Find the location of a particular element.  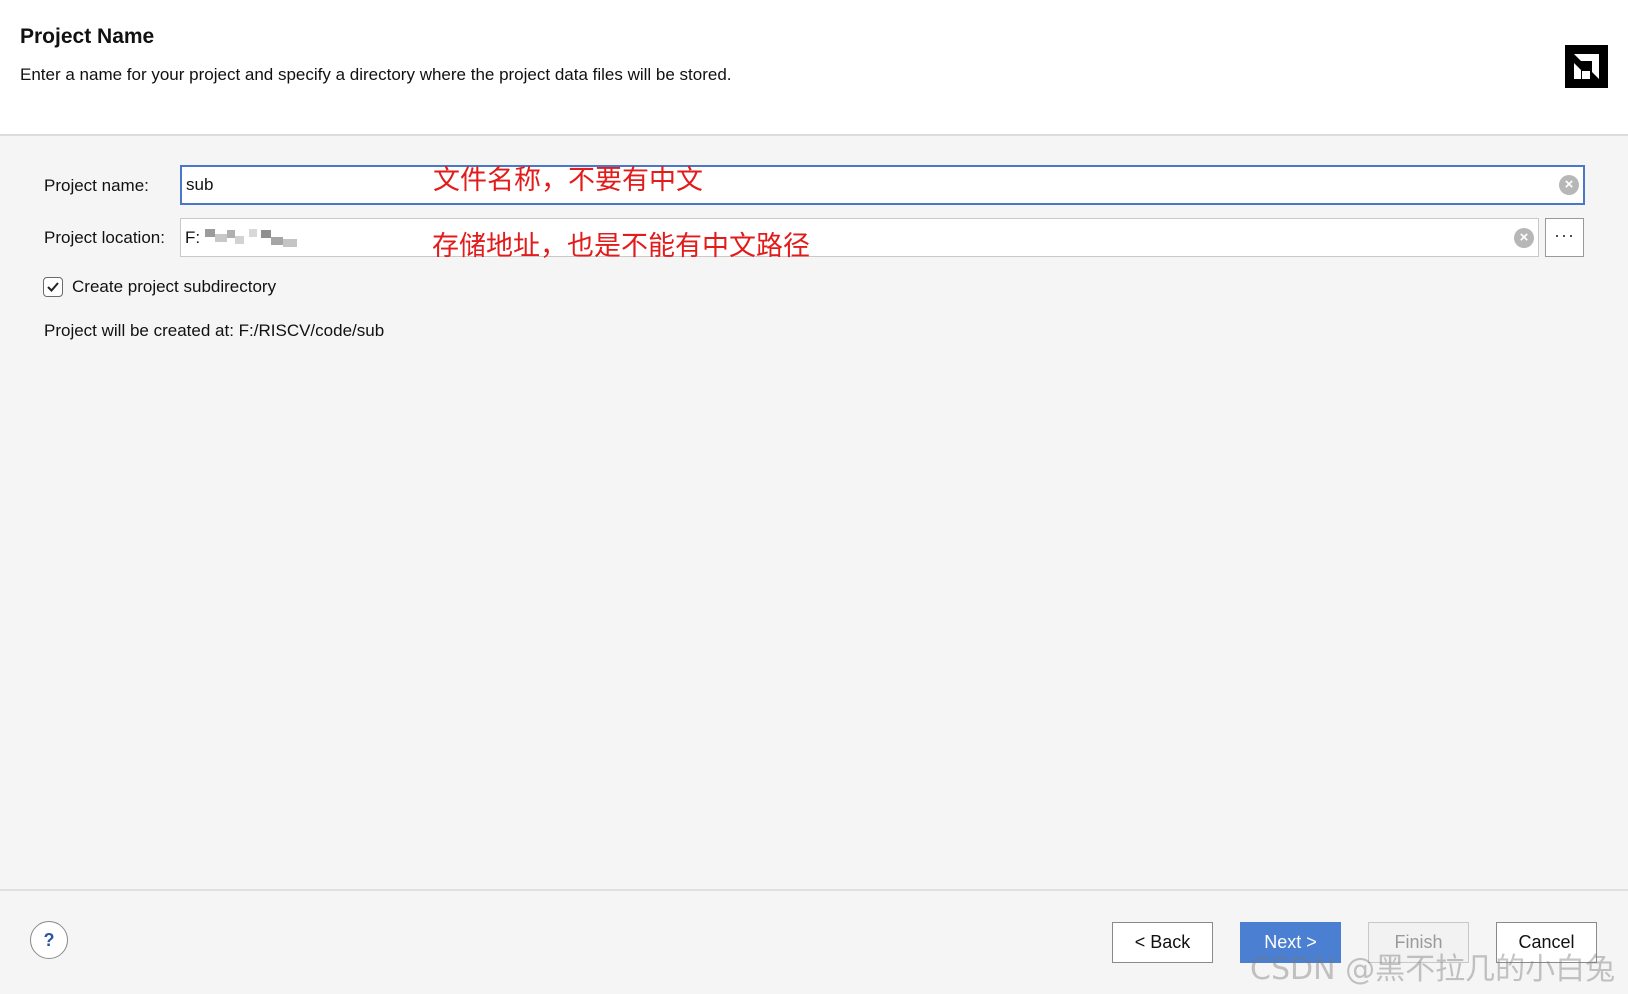

create-subdirectory-label: Create project subdirectory is located at coordinates (174, 286).